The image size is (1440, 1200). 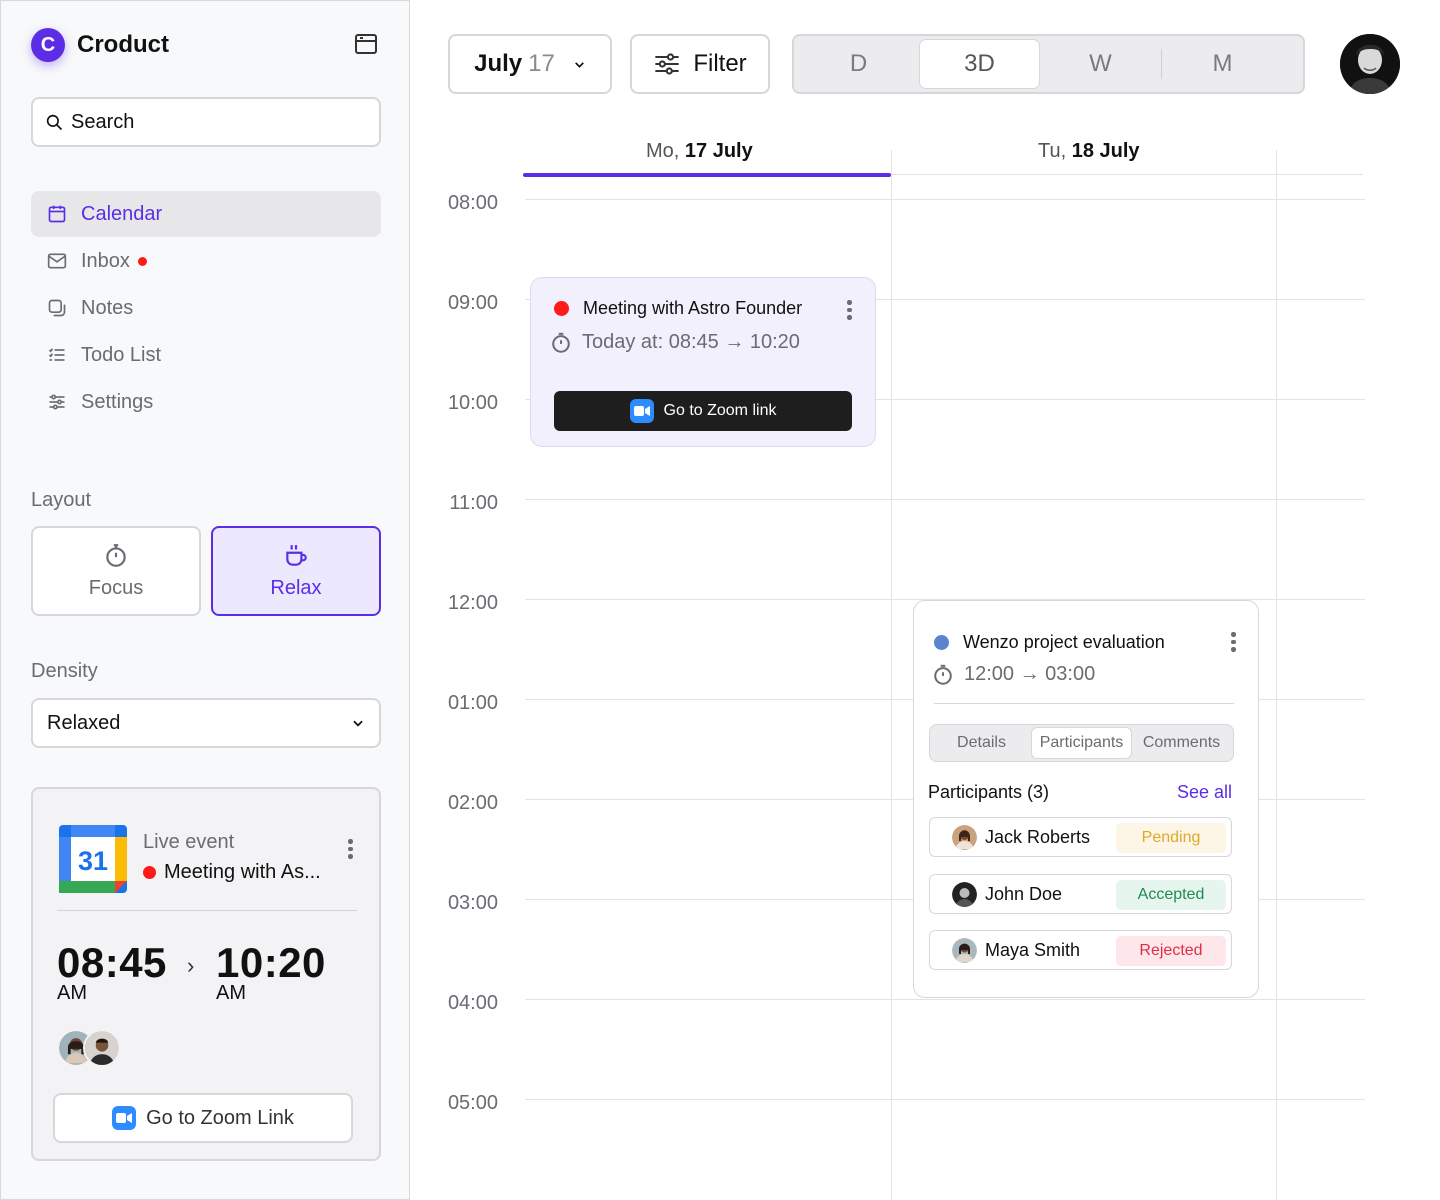 I want to click on view-day-option: D, so click(x=858, y=64).